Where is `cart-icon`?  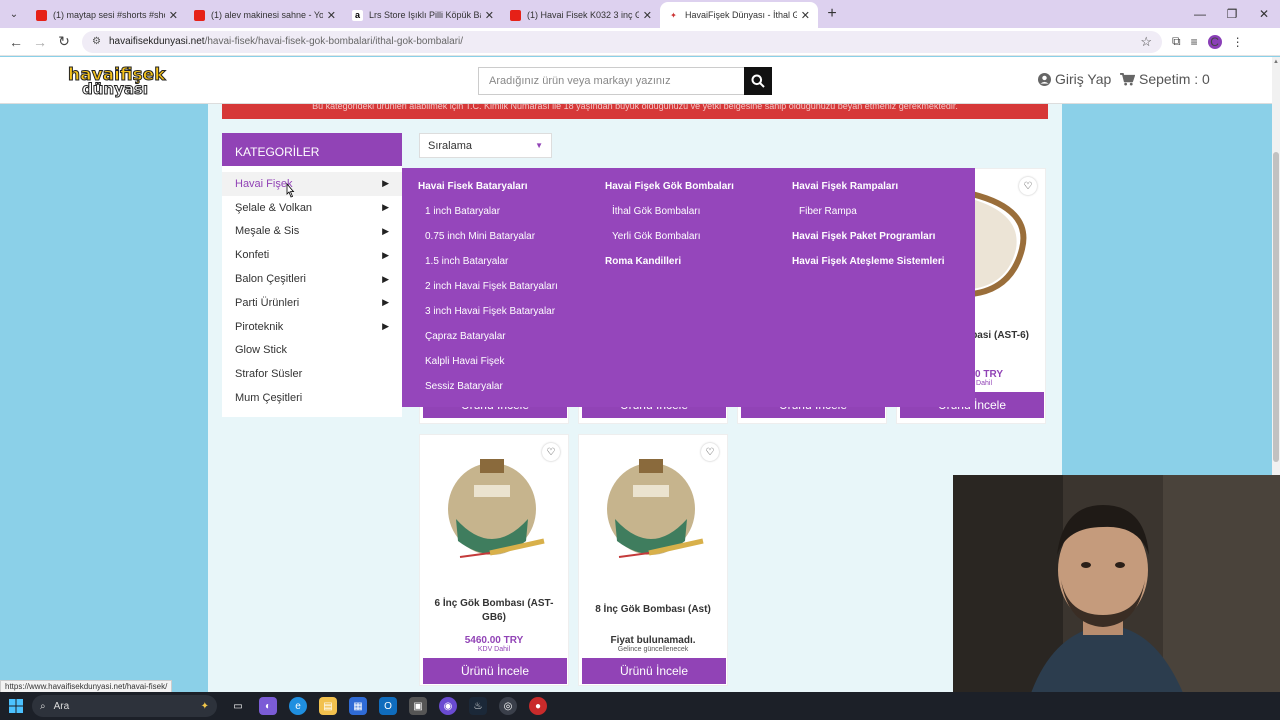 cart-icon is located at coordinates (1127, 79).